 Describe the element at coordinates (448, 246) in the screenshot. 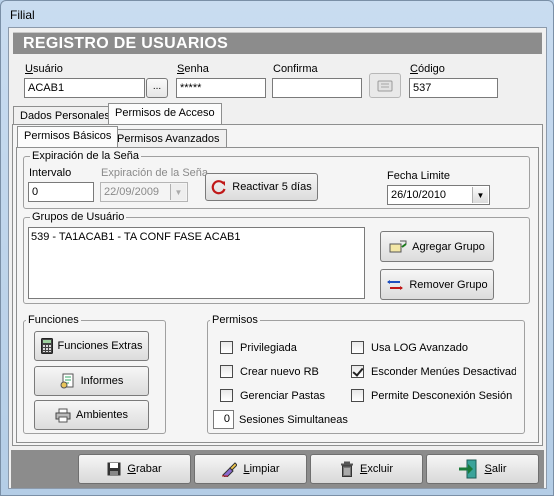

I see `agregar-grupo-label: Agregar Grupo` at that location.